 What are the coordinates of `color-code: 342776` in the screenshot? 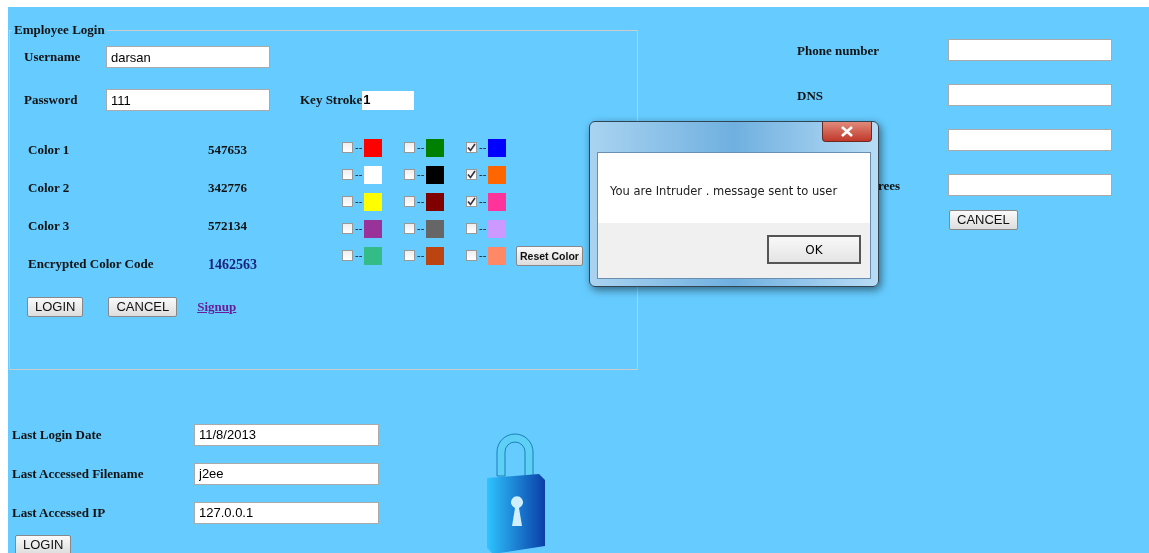 It's located at (227, 188).